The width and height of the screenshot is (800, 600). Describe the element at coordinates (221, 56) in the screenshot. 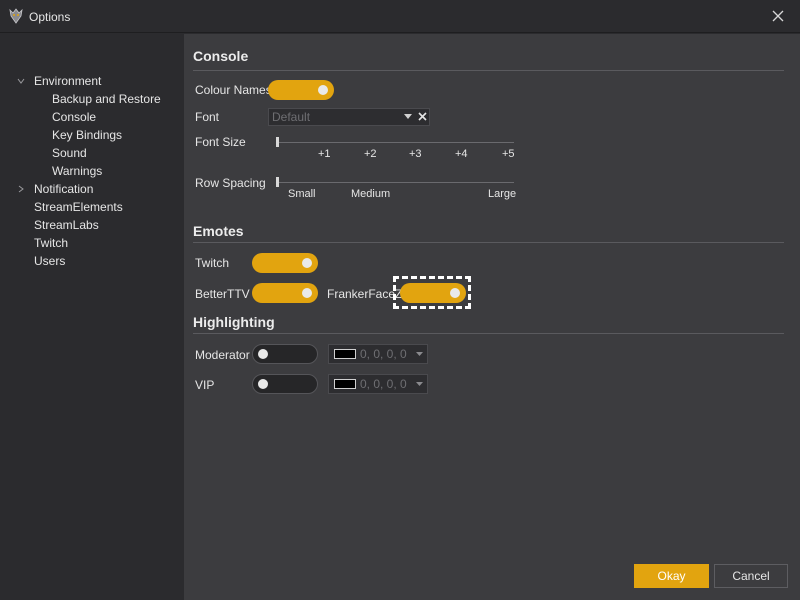

I see `console-section-title: Console` at that location.